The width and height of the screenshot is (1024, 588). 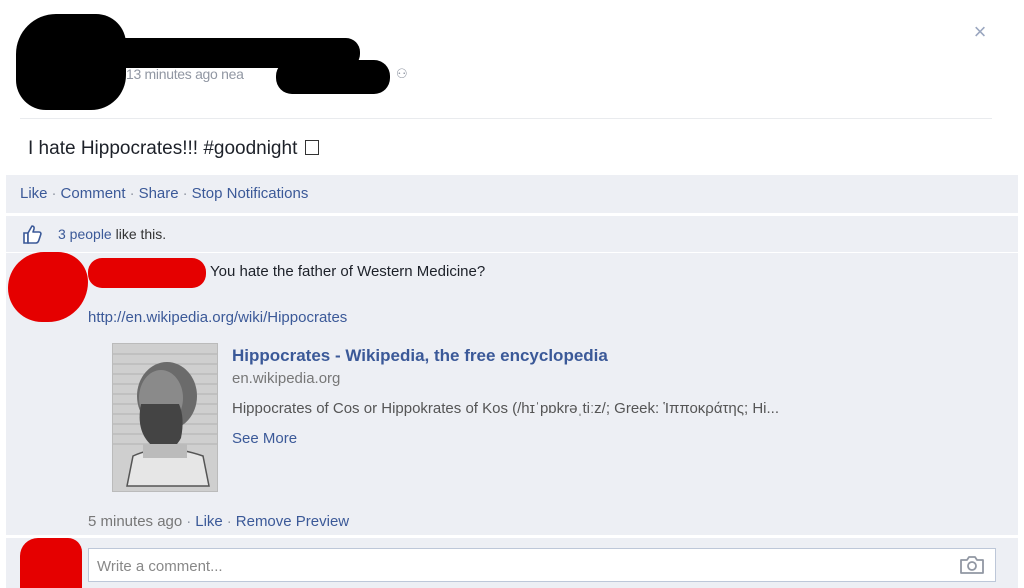 What do you see at coordinates (33, 234) in the screenshot?
I see `thumbs-up-icon` at bounding box center [33, 234].